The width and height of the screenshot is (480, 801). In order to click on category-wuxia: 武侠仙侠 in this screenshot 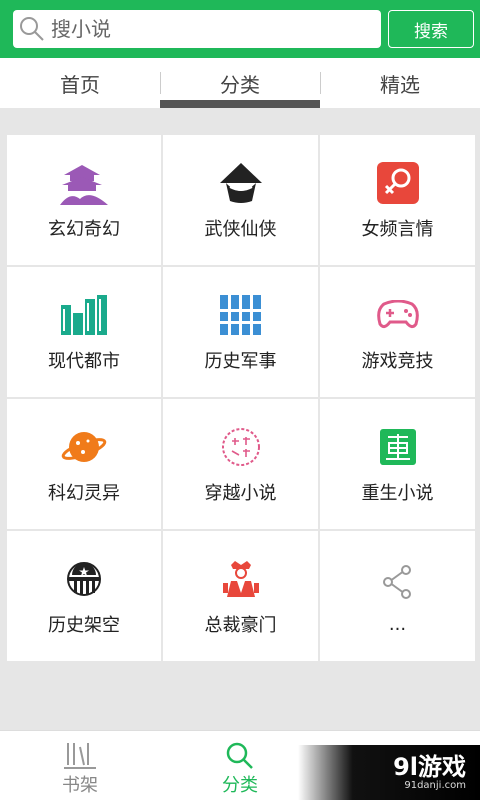, I will do `click(240, 200)`.